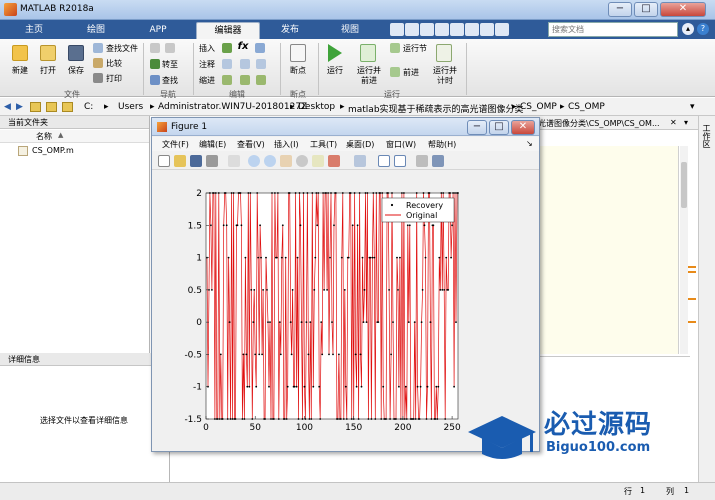  Describe the element at coordinates (88, 107) in the screenshot. I see `breadcrumb-item: C:` at that location.